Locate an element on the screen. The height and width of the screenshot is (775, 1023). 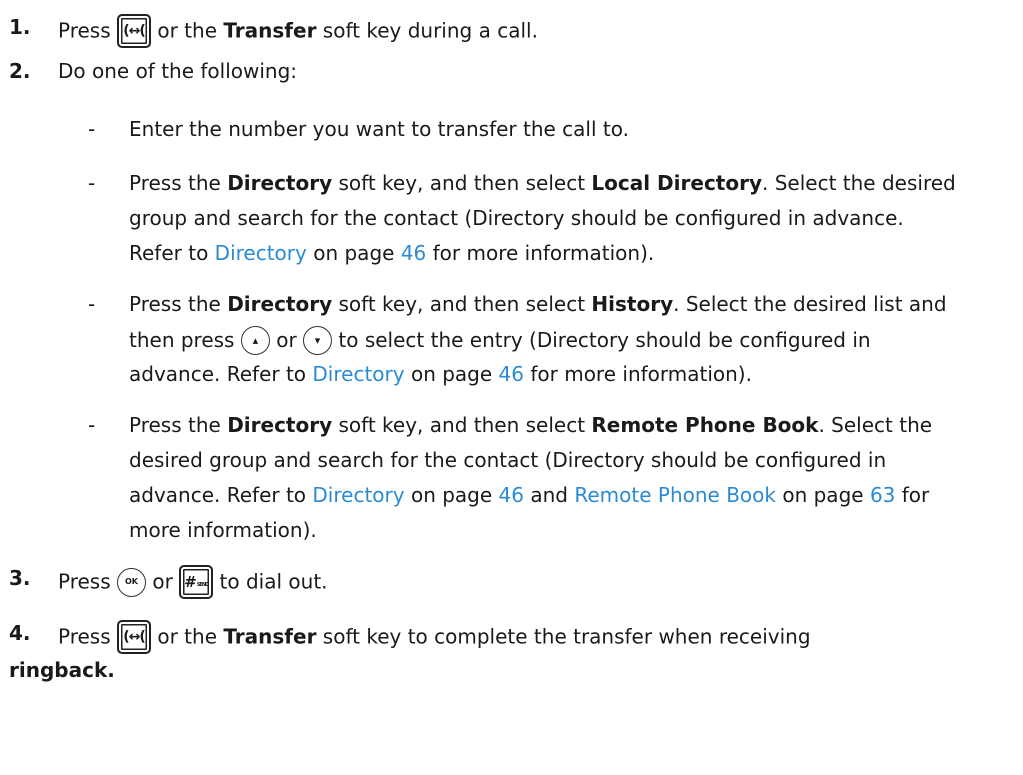
up-key-icon: ▴ is located at coordinates (255, 340).